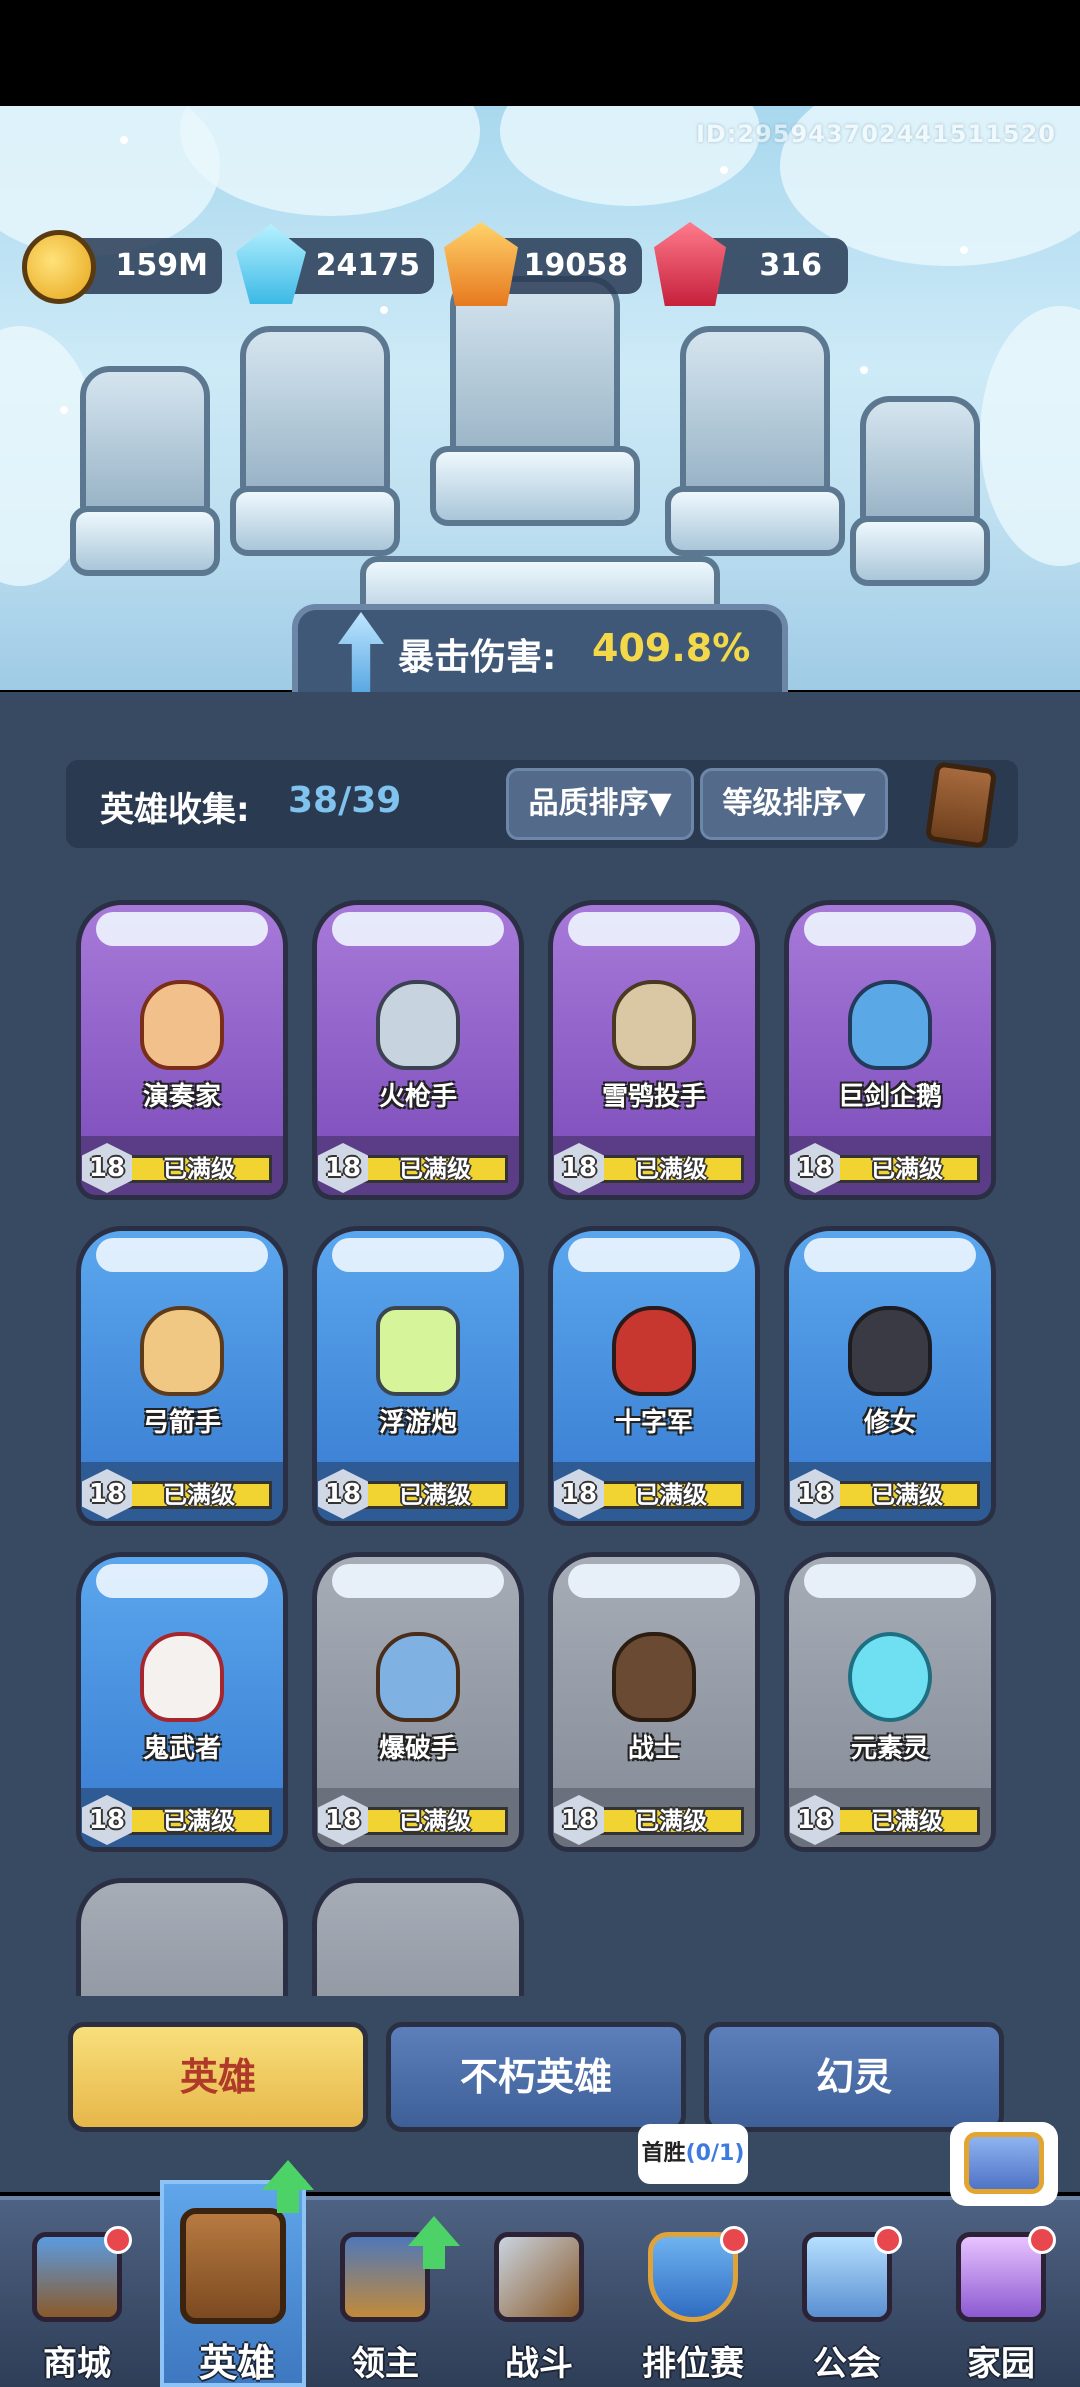  What do you see at coordinates (182, 1351) in the screenshot?
I see `archer-portrait-icon` at bounding box center [182, 1351].